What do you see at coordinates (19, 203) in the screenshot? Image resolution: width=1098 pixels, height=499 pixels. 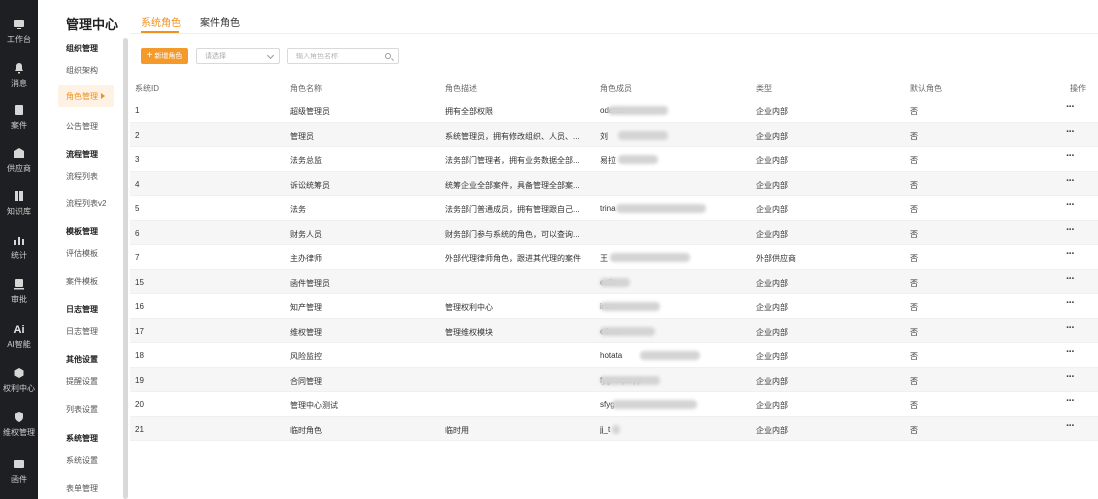 I see `rail-item-knowledge: 知识库` at bounding box center [19, 203].